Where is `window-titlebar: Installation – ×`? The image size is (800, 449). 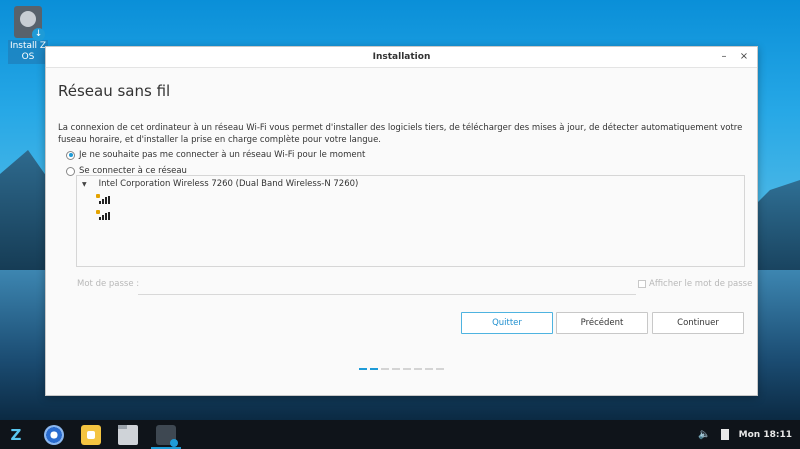 window-titlebar: Installation – × is located at coordinates (401, 57).